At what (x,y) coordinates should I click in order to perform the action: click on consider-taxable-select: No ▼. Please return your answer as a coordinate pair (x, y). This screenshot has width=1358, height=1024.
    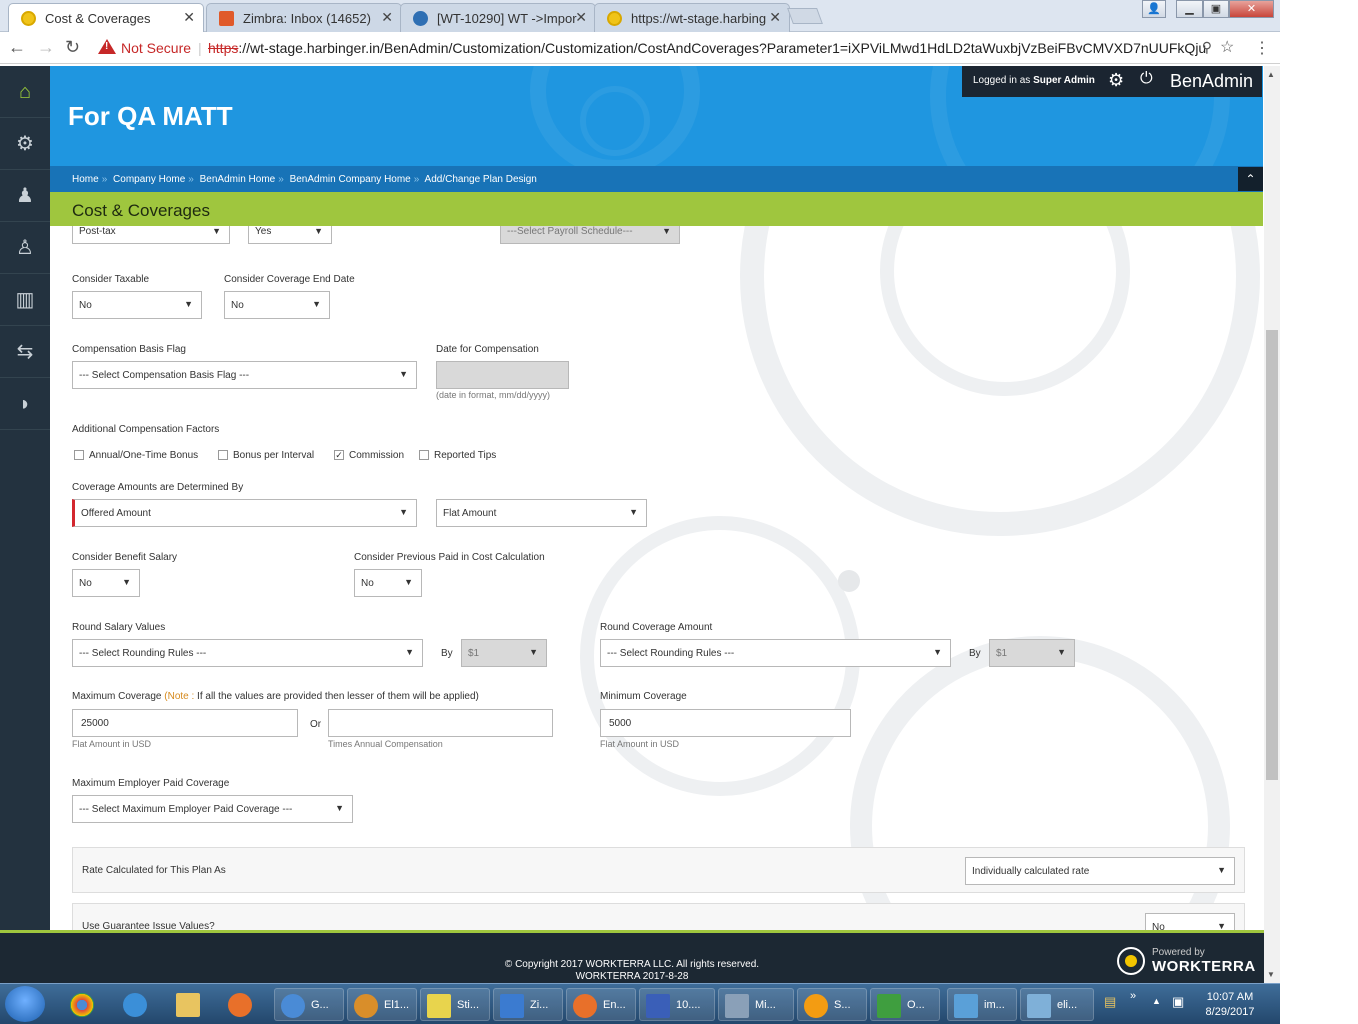
    Looking at the image, I should click on (137, 305).